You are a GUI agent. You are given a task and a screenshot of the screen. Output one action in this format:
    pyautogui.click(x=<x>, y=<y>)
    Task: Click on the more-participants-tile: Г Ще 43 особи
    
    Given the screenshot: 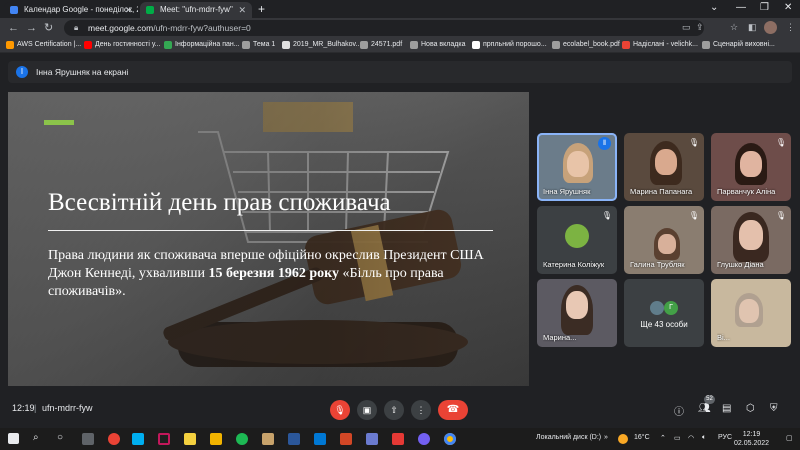 What is the action you would take?
    pyautogui.click(x=664, y=313)
    